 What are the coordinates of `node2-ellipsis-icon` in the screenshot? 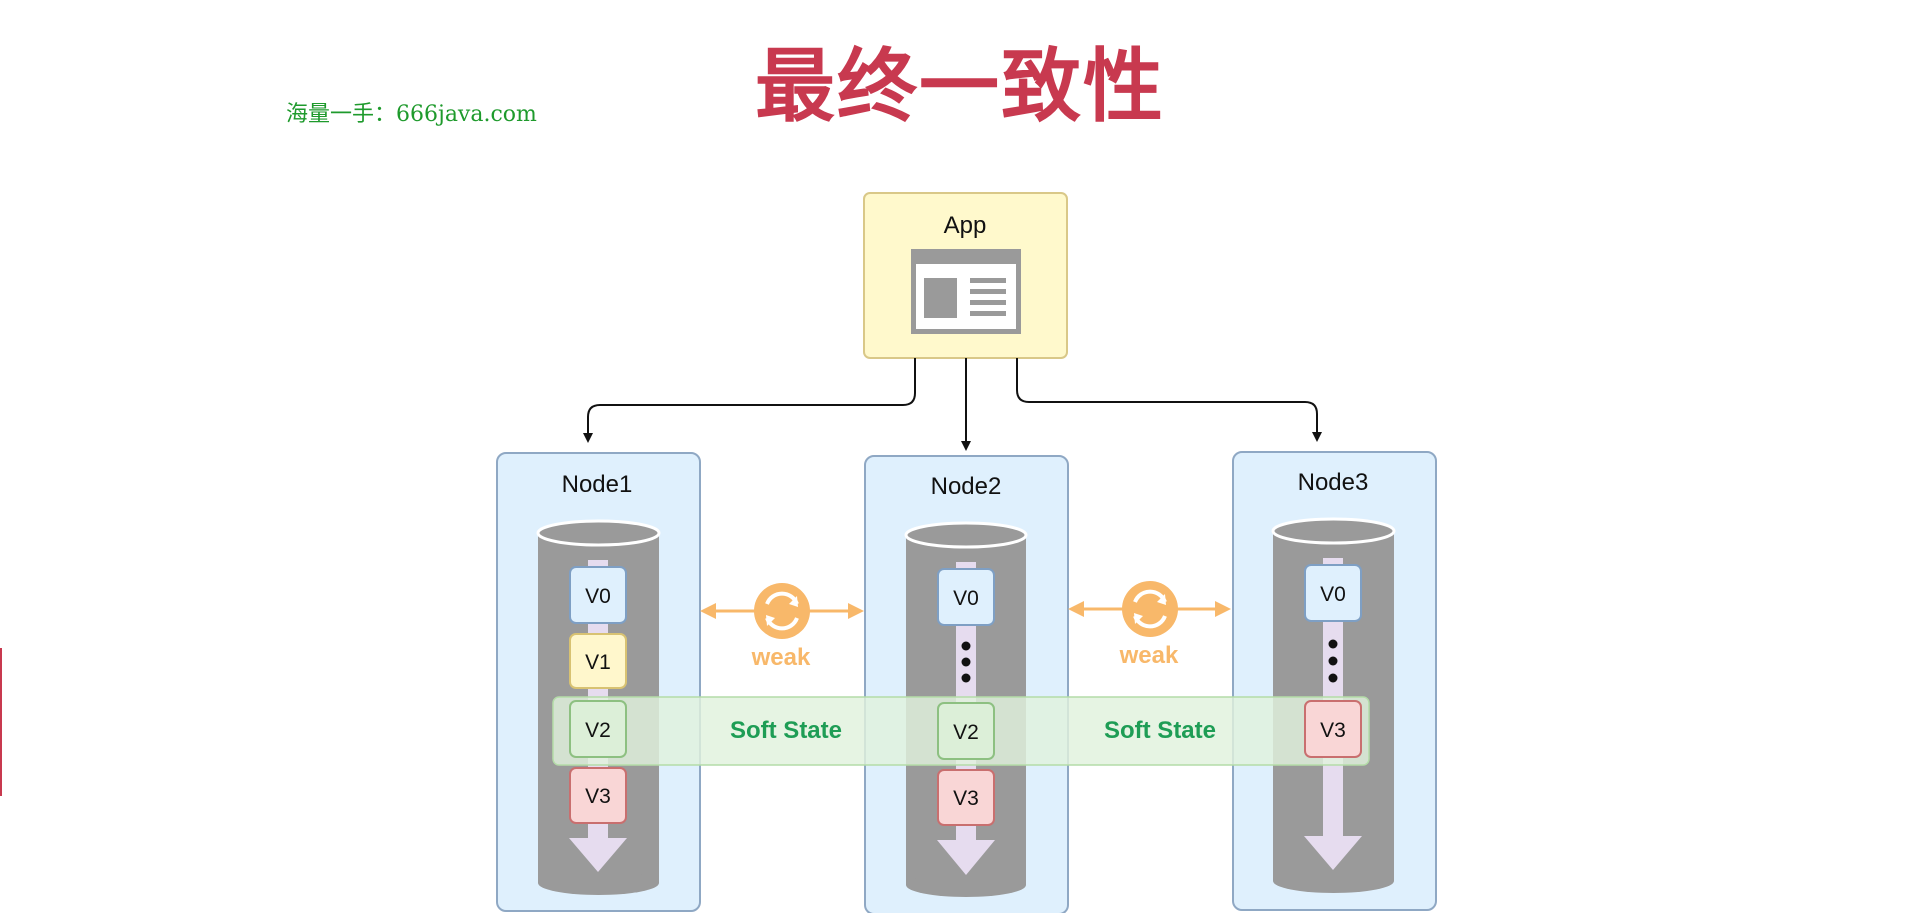 It's located at (966, 662).